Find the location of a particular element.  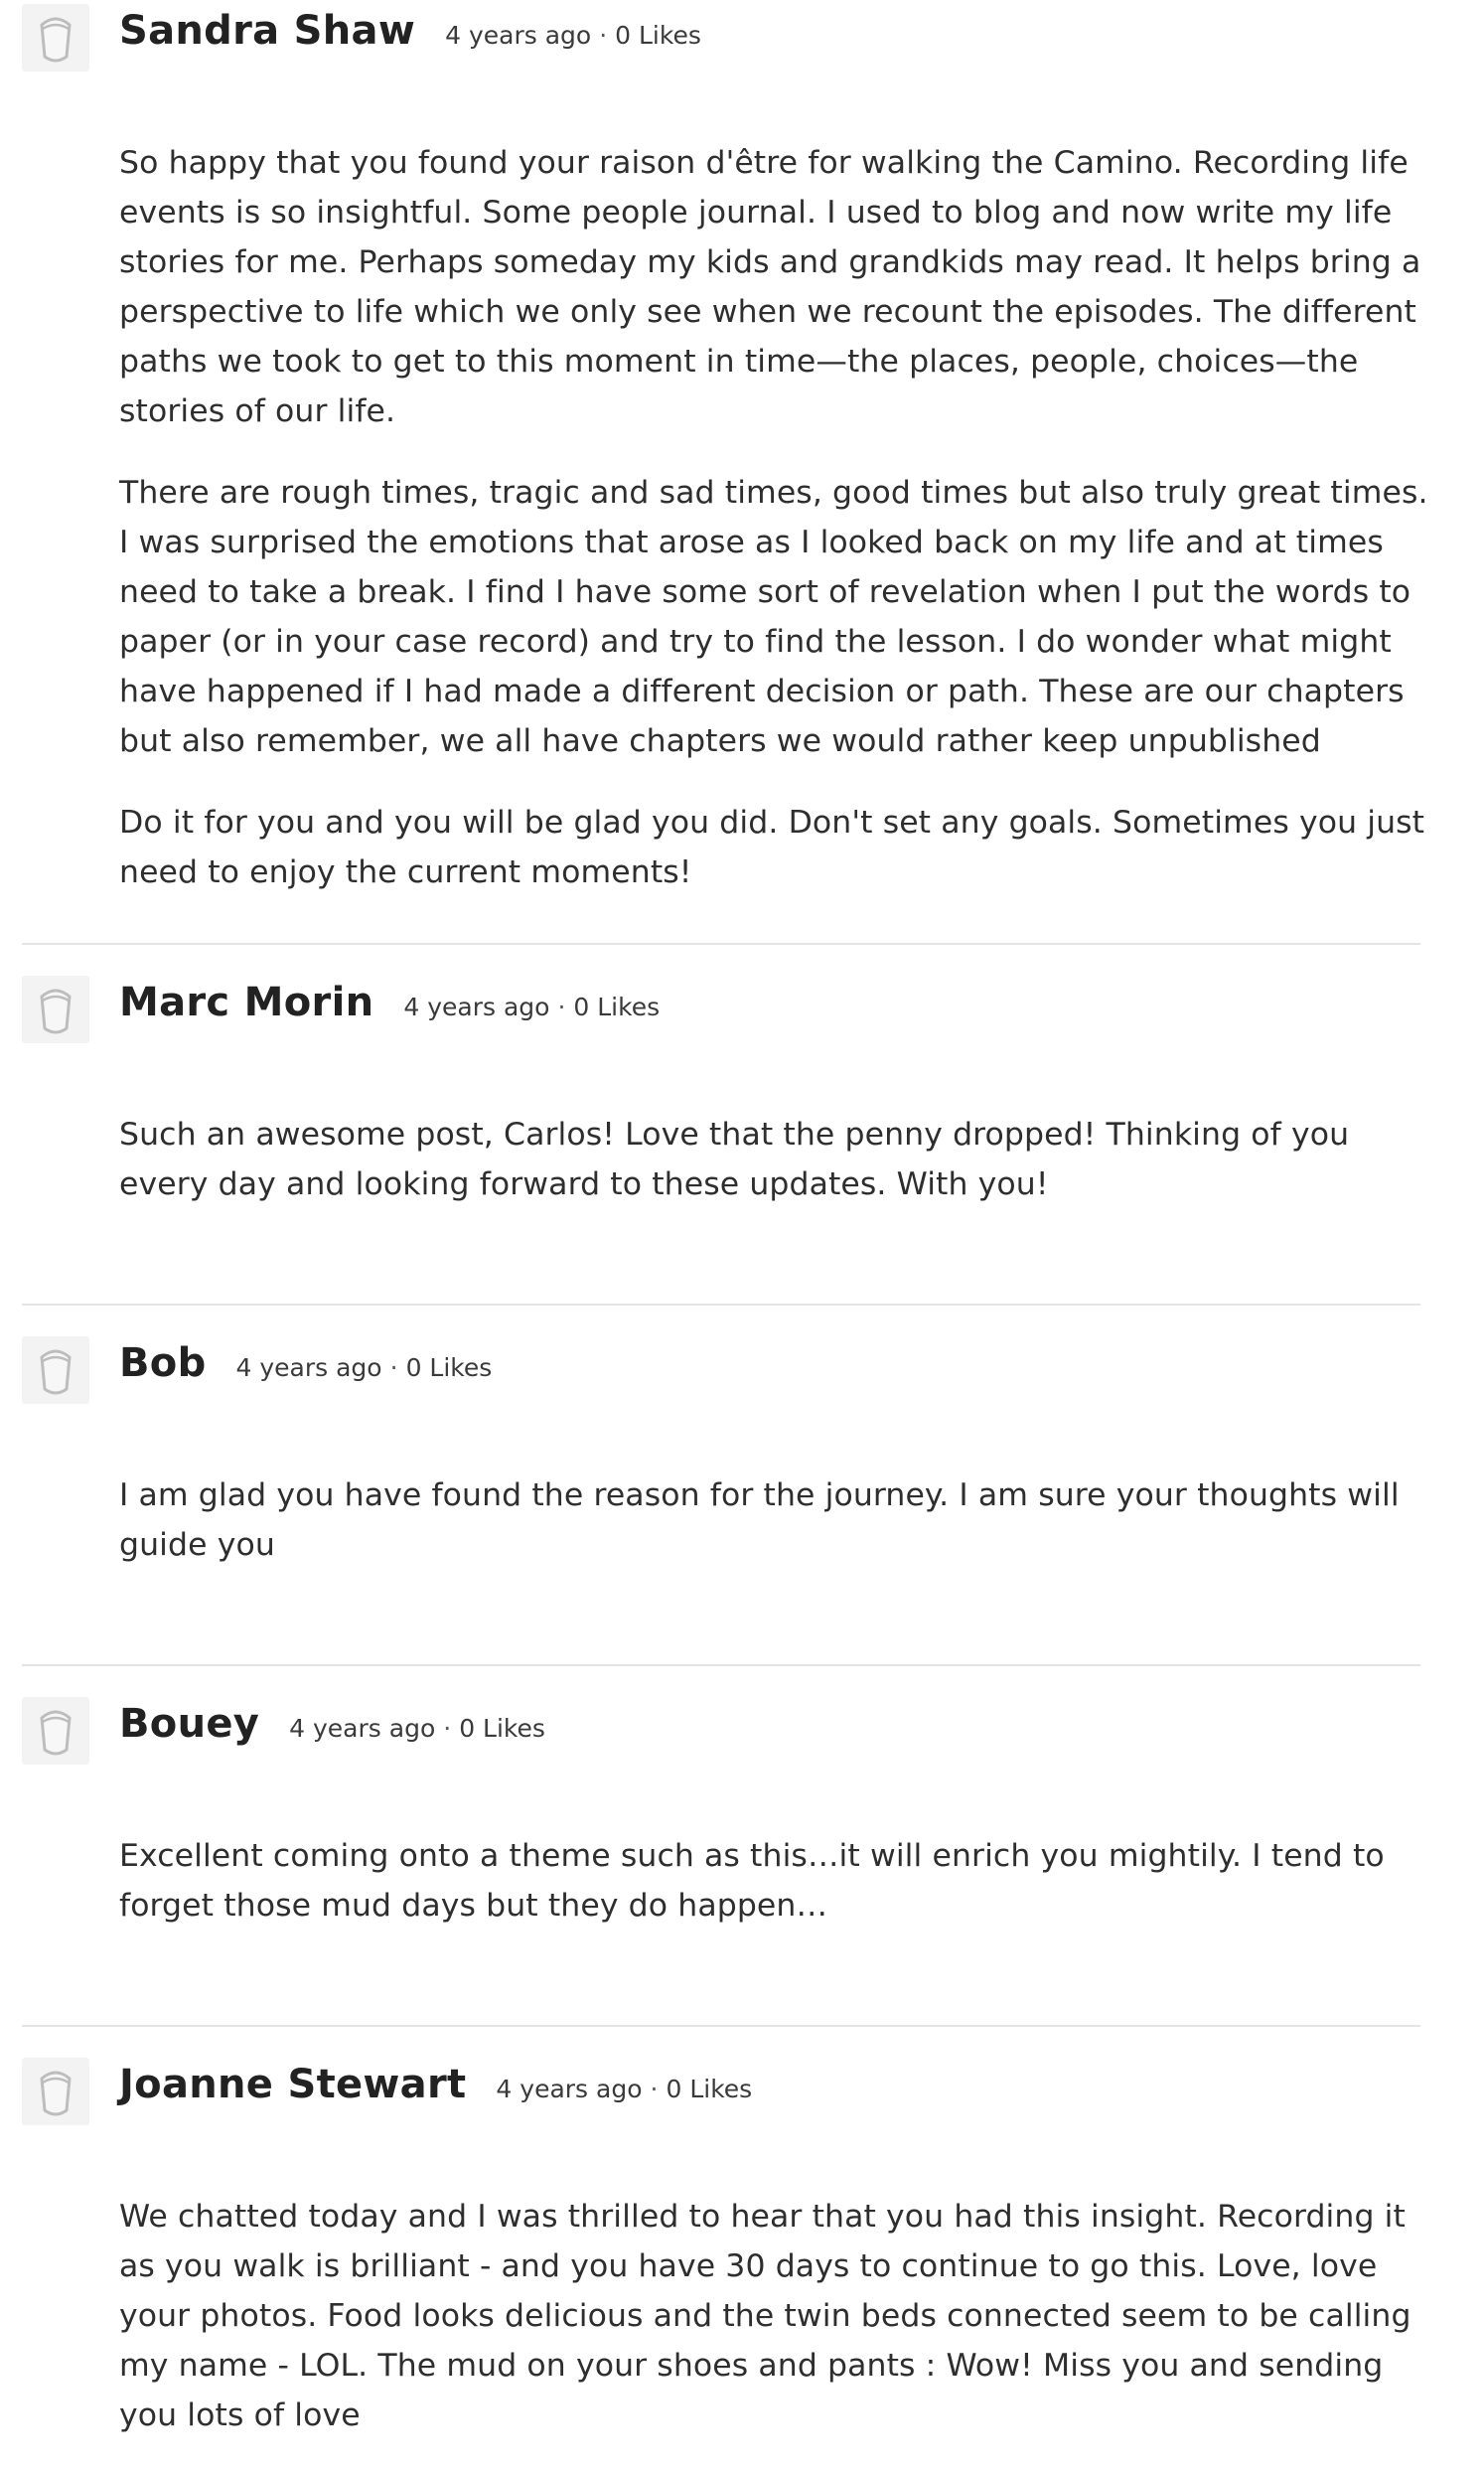

comment-header: Bob 4 years ago · 0 Likes is located at coordinates (305, 1363).